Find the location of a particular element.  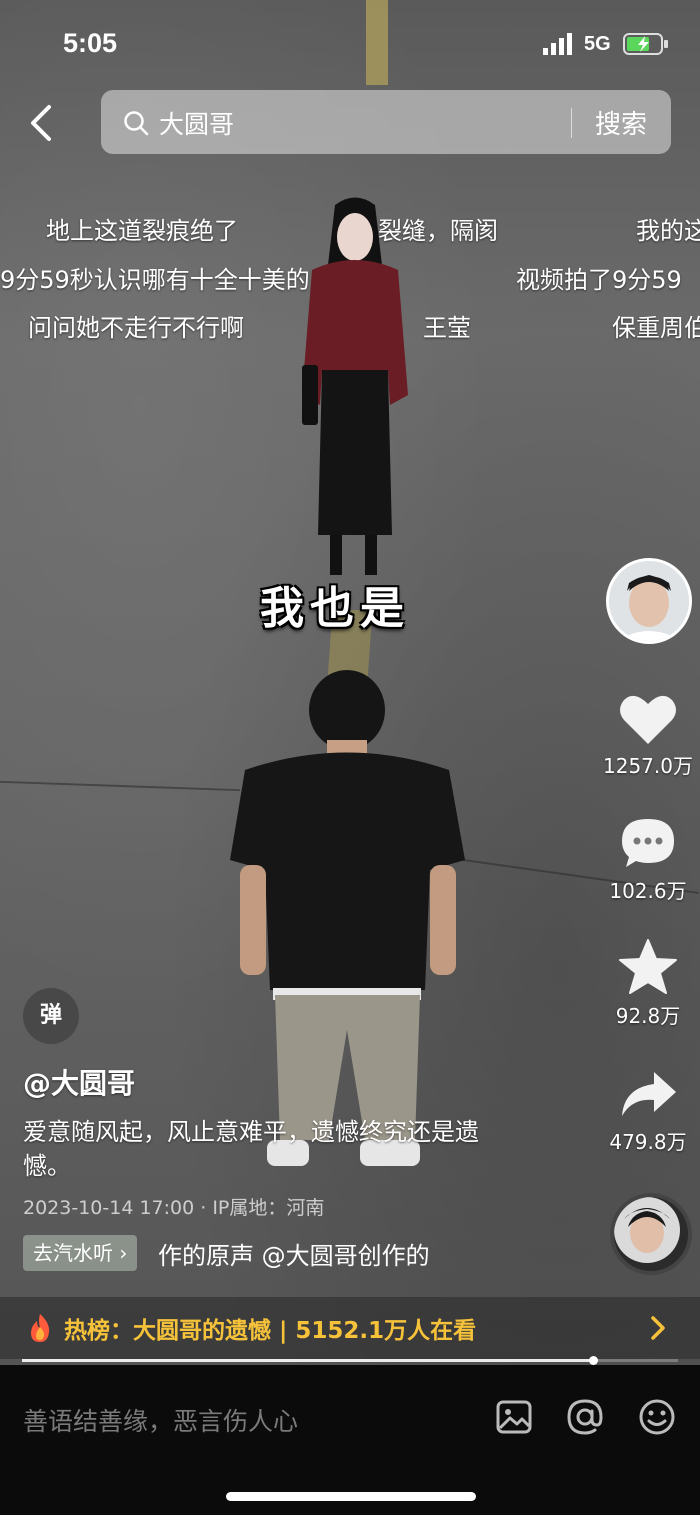

danmaku-comment: 王莹 is located at coordinates (447, 325).